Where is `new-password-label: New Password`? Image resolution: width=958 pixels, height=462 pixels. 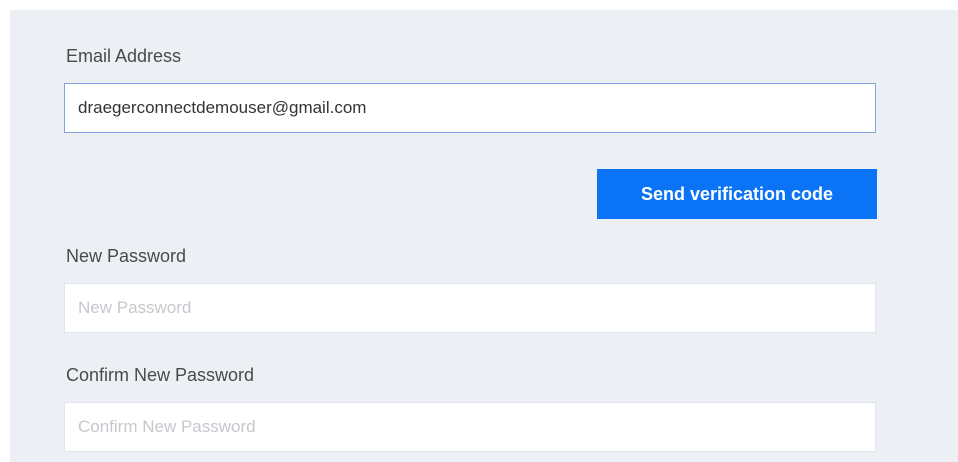
new-password-label: New Password is located at coordinates (126, 256).